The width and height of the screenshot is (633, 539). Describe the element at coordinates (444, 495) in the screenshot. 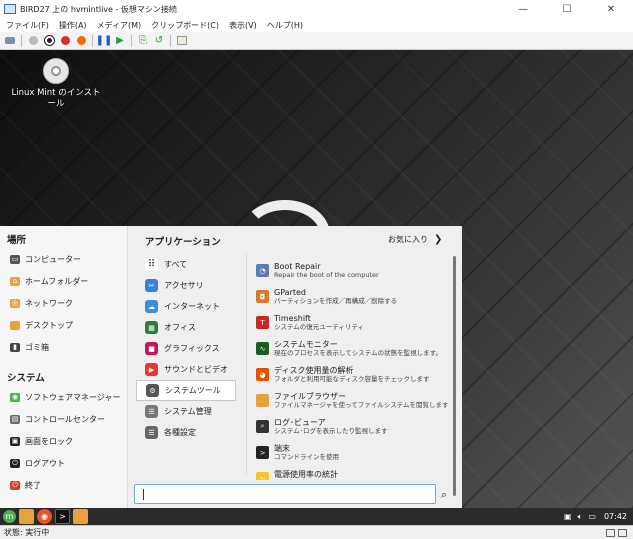

I see `search-icon: ⌕` at that location.